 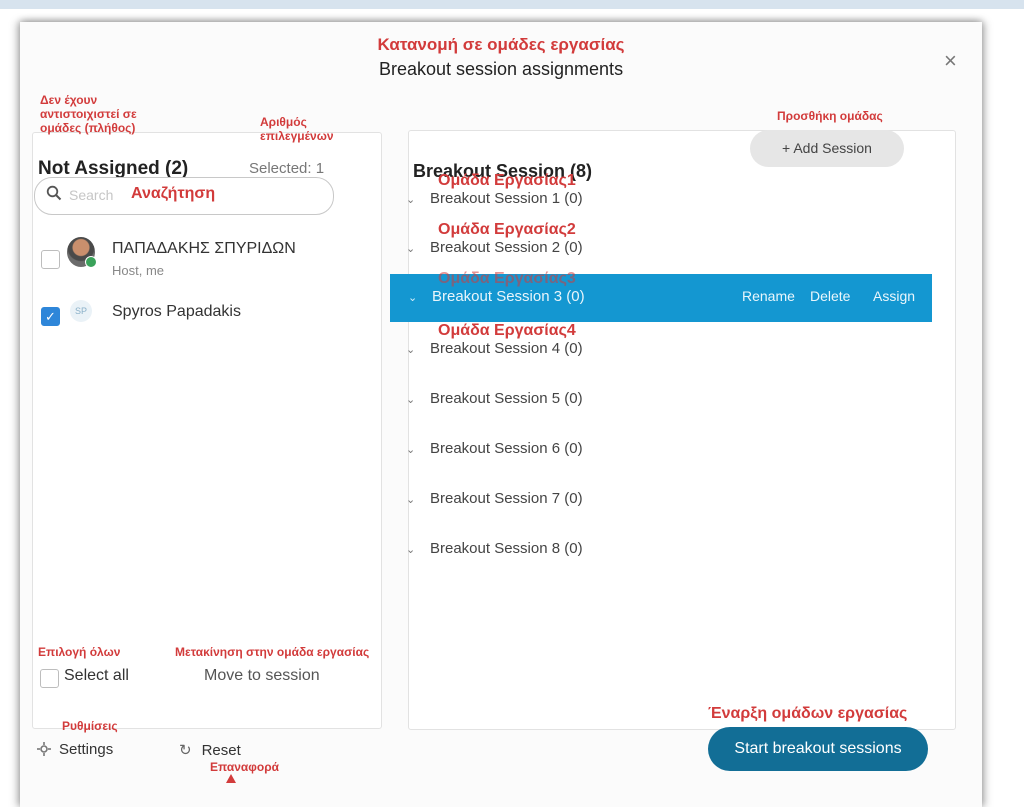 What do you see at coordinates (506, 448) in the screenshot?
I see `session-label: Breakout Session 6 (0)` at bounding box center [506, 448].